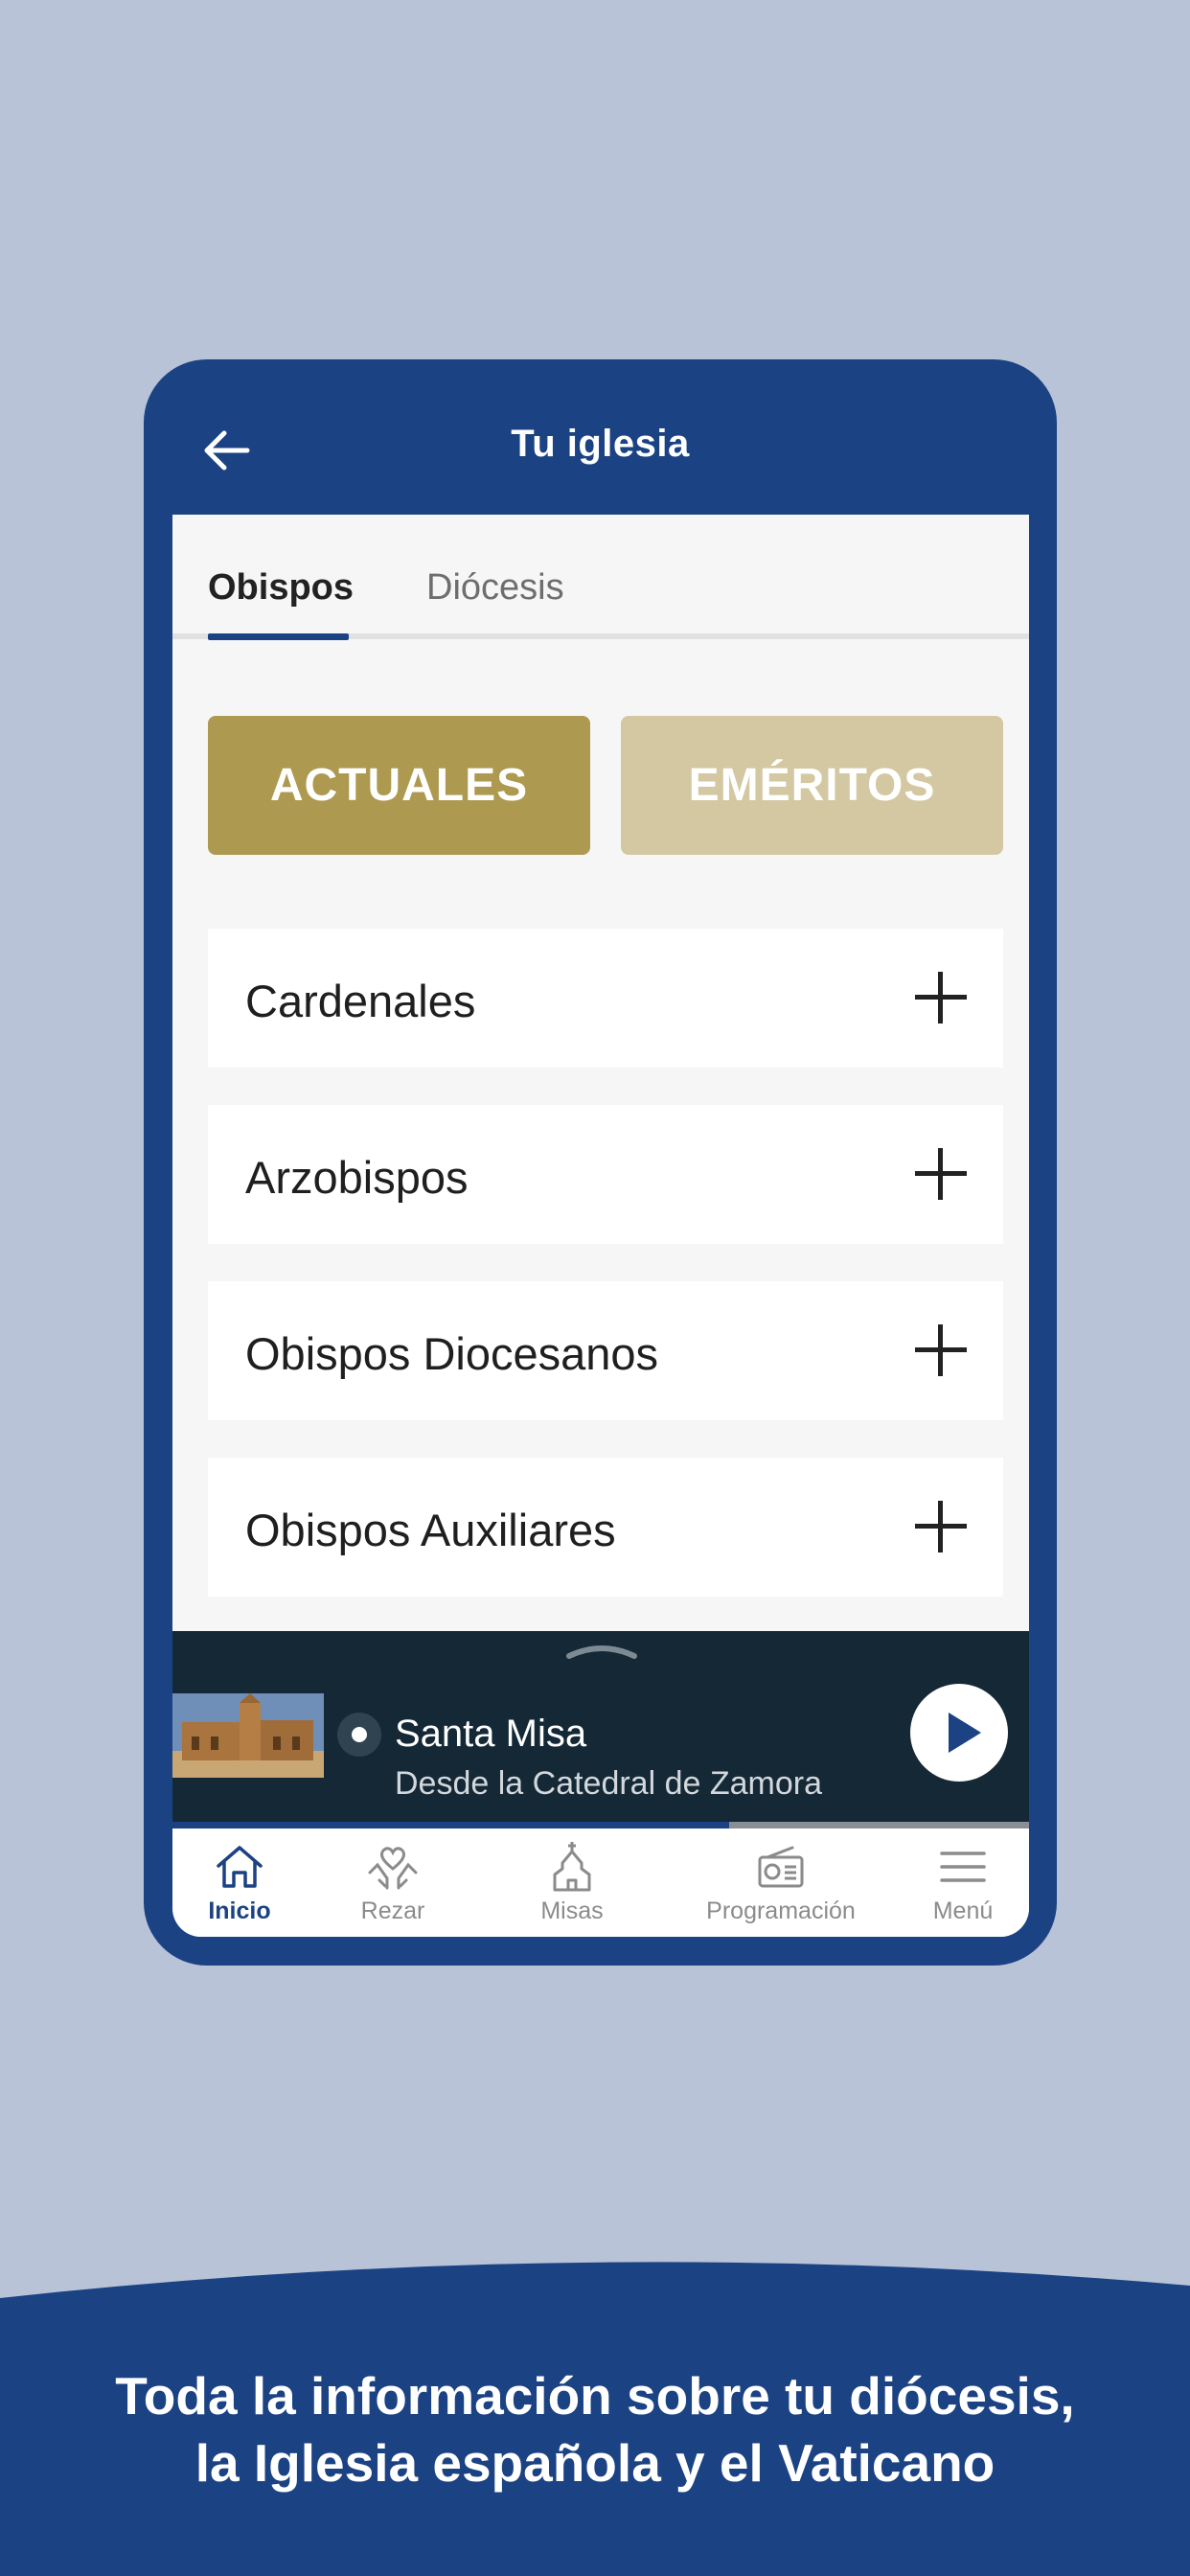 This screenshot has height=2576, width=1190. I want to click on nav-label: Misas, so click(572, 1911).